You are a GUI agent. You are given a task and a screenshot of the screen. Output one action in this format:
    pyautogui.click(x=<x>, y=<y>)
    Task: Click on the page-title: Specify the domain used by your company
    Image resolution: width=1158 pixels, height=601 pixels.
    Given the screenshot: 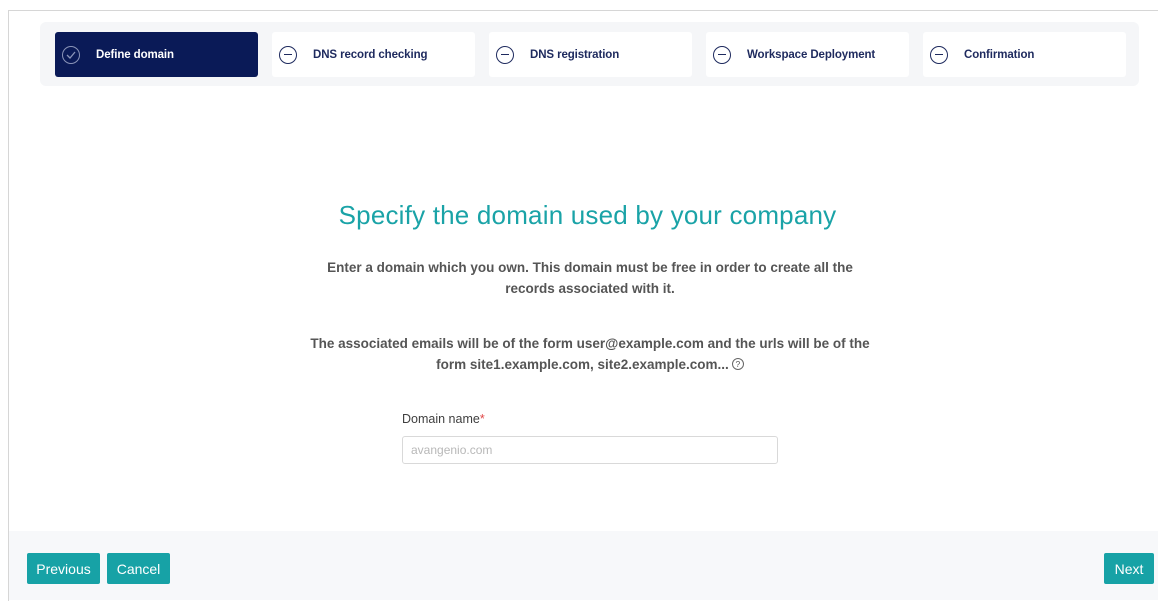 What is the action you would take?
    pyautogui.click(x=587, y=215)
    